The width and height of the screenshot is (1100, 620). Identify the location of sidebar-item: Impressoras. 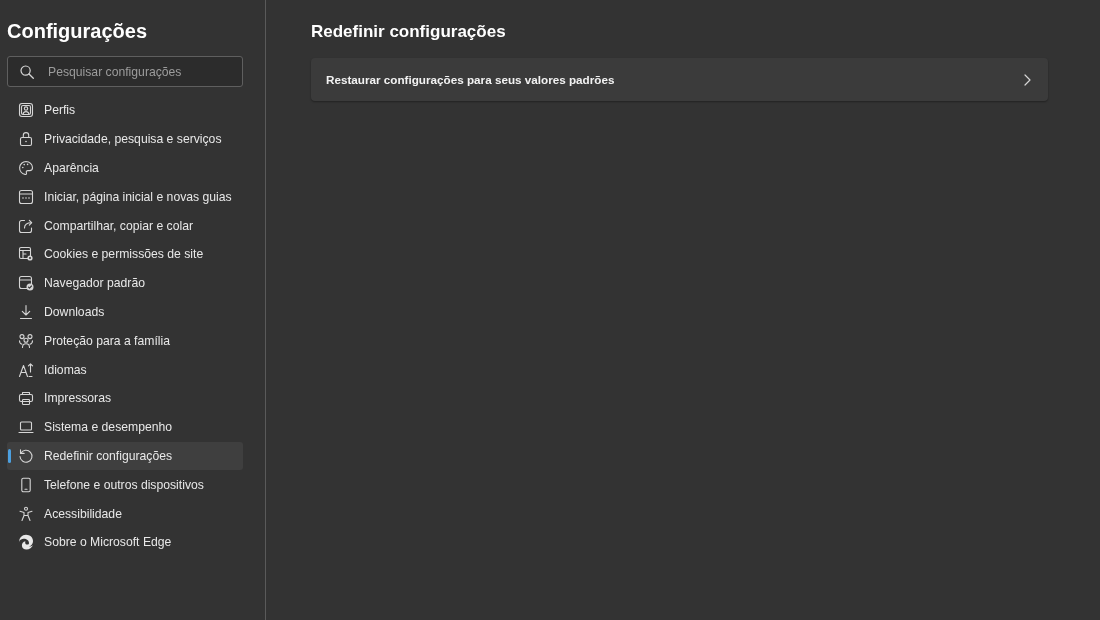
(125, 398).